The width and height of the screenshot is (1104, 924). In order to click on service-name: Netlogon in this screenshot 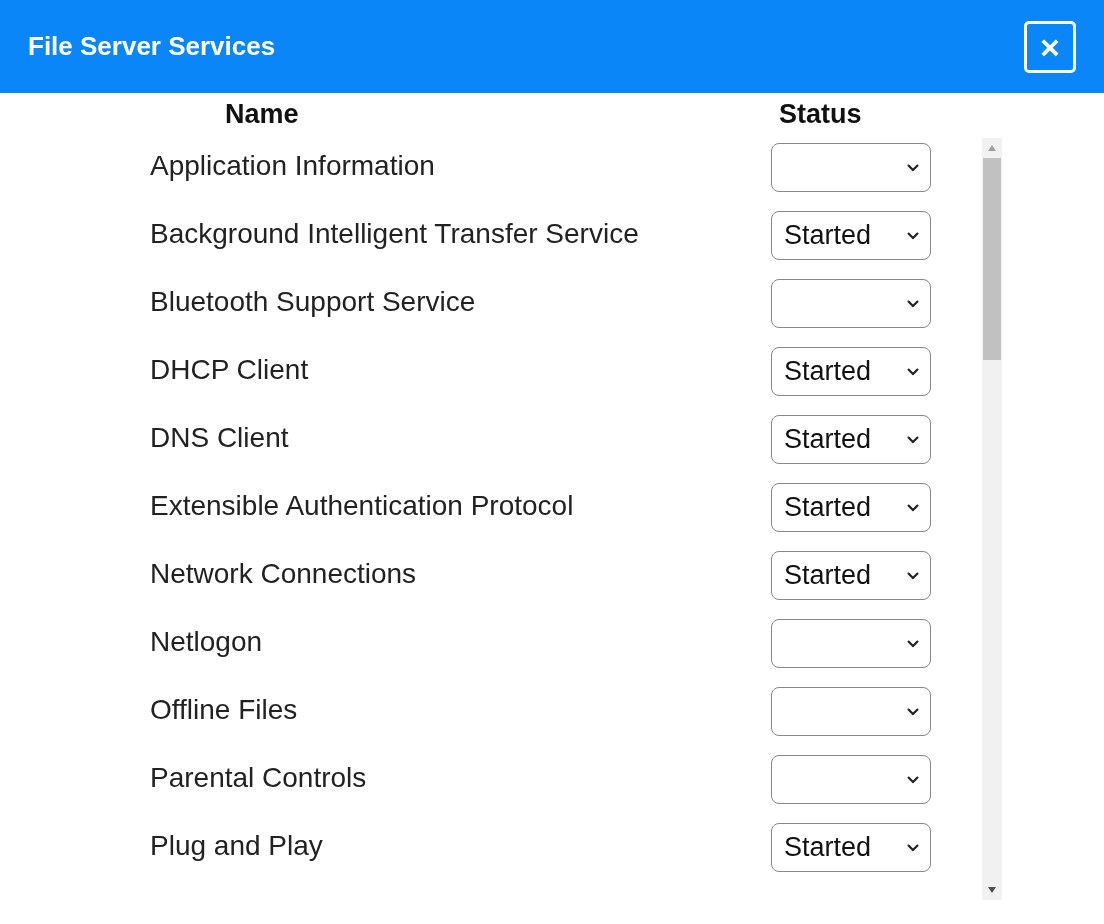, I will do `click(206, 642)`.